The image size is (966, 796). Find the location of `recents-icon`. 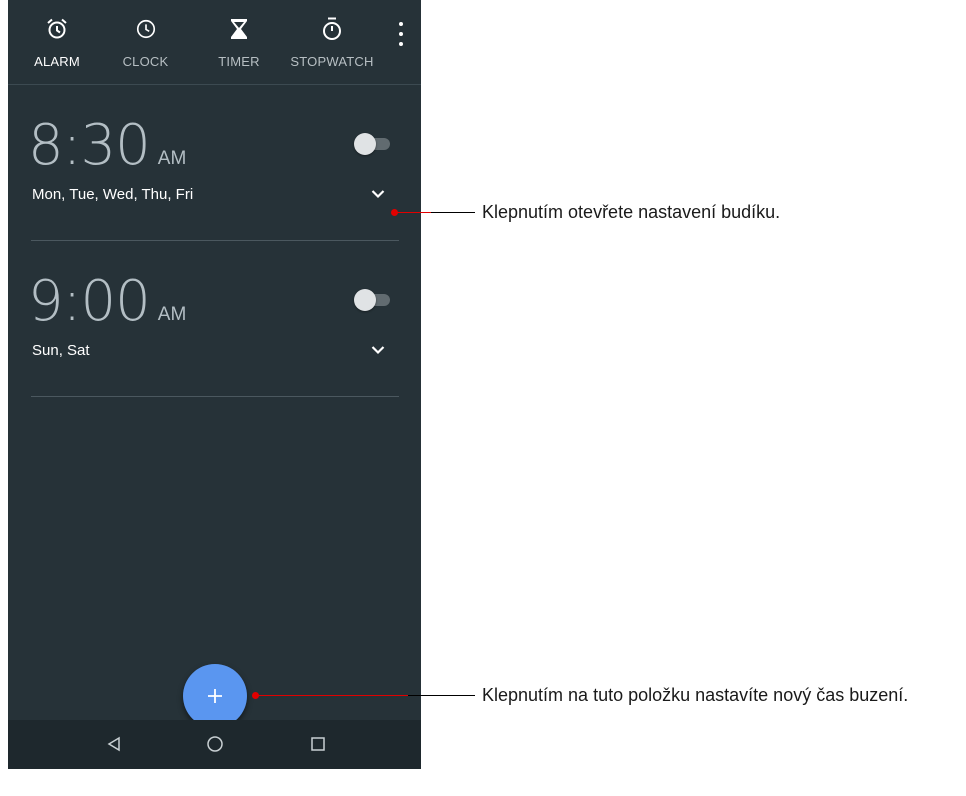

recents-icon is located at coordinates (318, 744).